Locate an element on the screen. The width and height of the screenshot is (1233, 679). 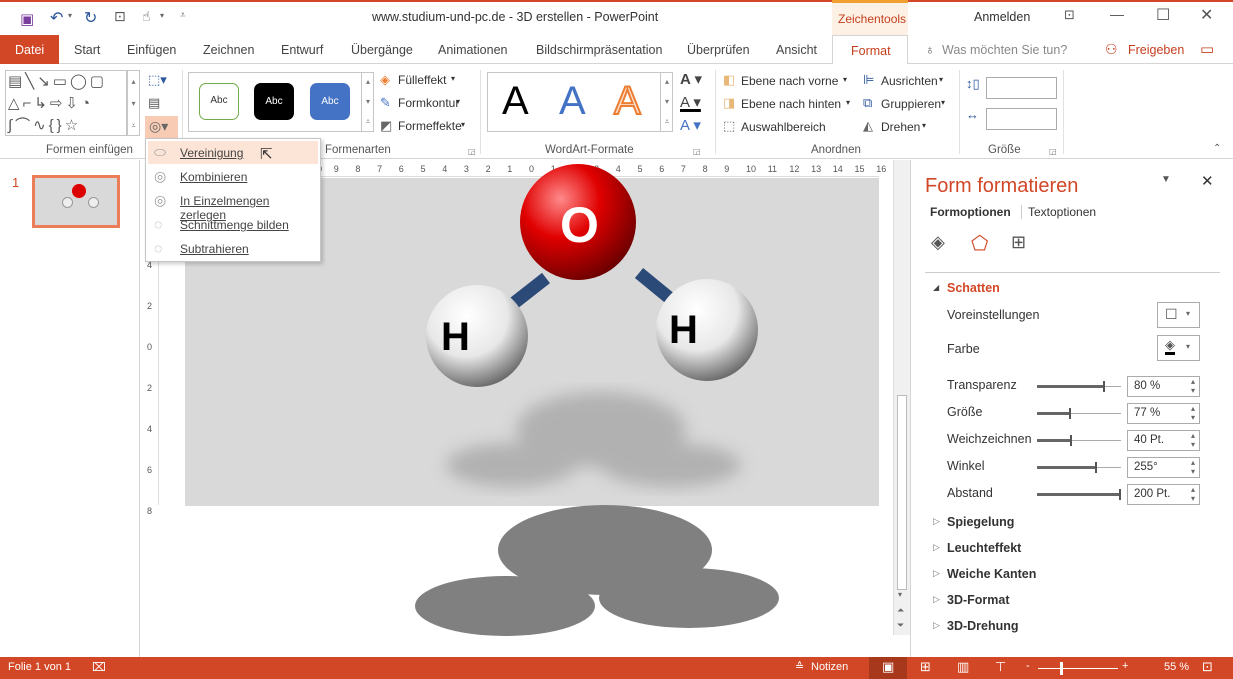
wordart-gallery-scroll: ▴ ▾ ⩡ is located at coordinates (666, 102).